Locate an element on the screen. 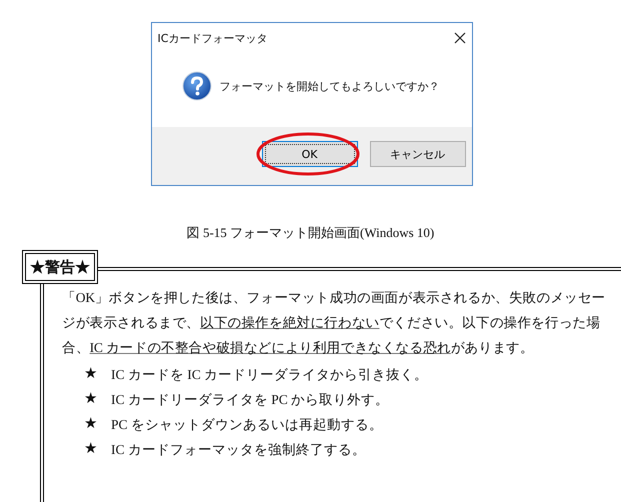 The height and width of the screenshot is (502, 621). warning-paragraph: 「OK」ボタンを押した後は、フォーマット成功の画面が表示されるか、失敗のメッセージが表示されるまで、以下の操作を絶対に行わないでください。以下の操作を行った場合、IC カードの不整合や破損などにより利用できなくなる恐れがあります。 is located at coordinates (334, 323).